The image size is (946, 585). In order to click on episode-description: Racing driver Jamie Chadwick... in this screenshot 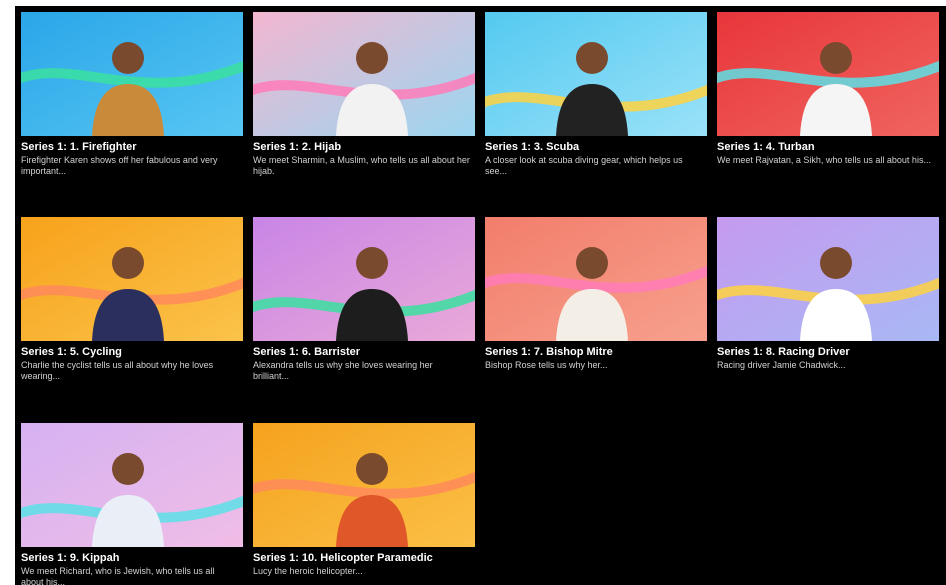, I will do `click(781, 365)`.